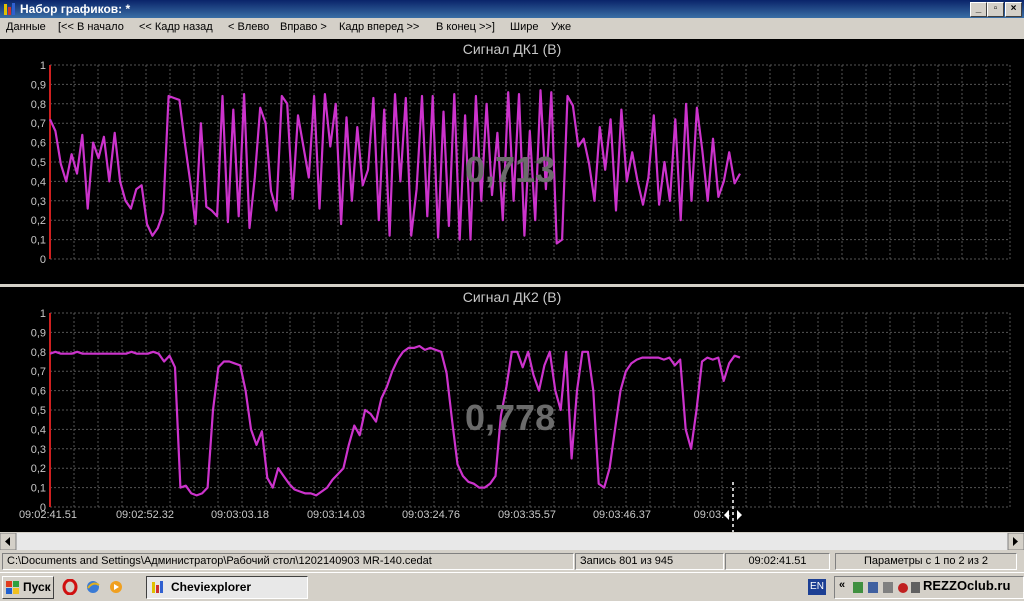  I want to click on horizontal-scrollbar, so click(512, 541).